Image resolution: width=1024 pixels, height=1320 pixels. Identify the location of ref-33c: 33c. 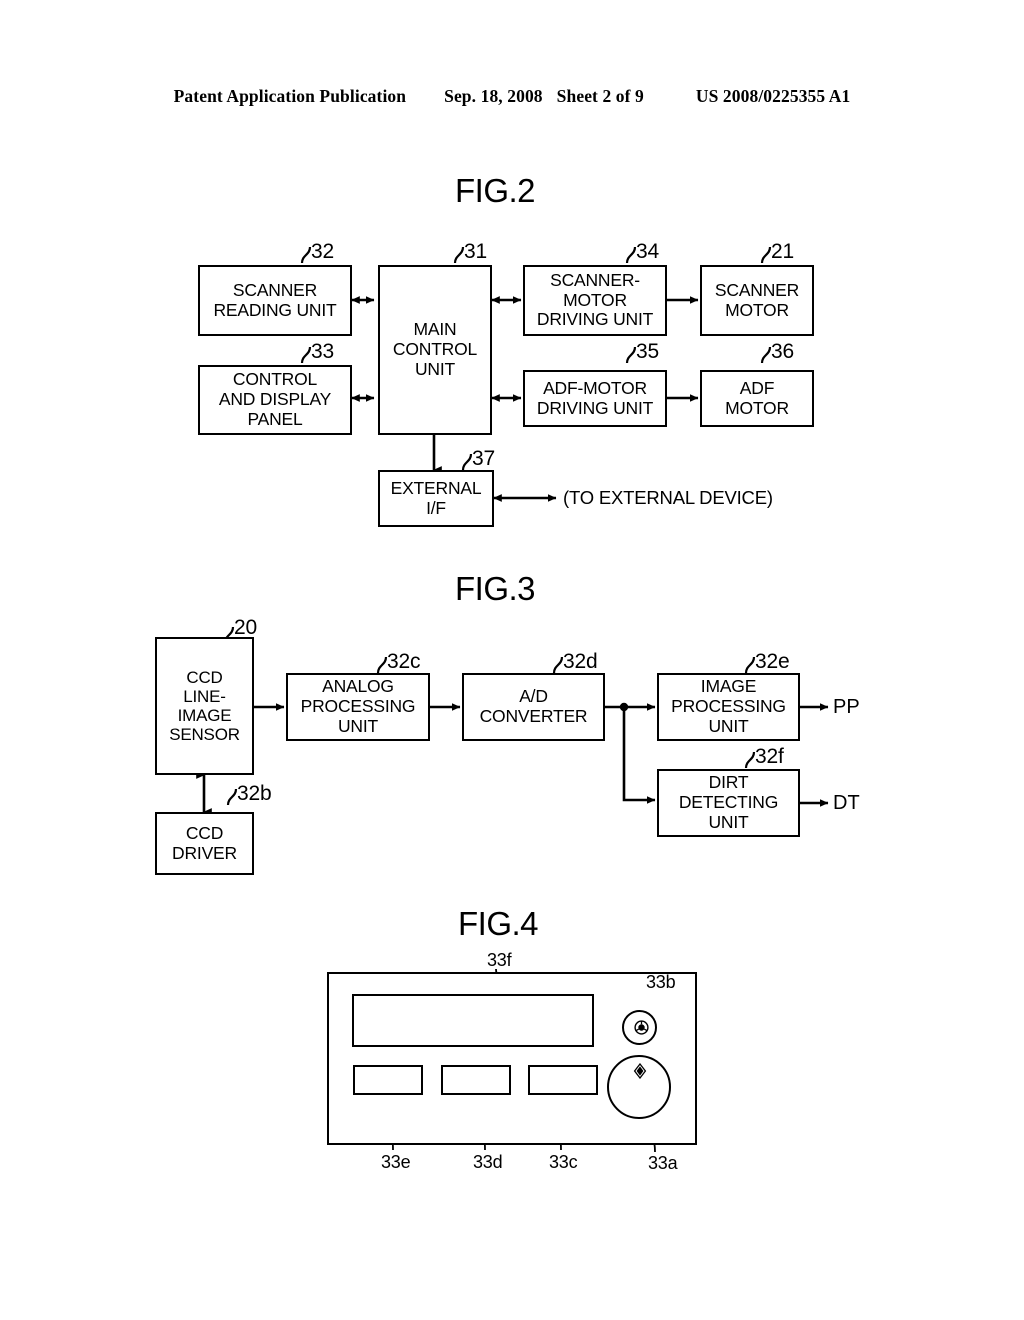
(563, 1162).